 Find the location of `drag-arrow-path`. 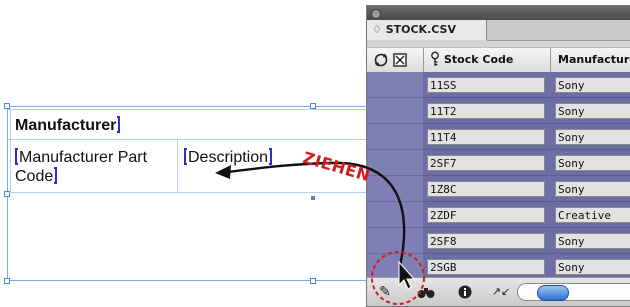

drag-arrow-path is located at coordinates (316, 214).